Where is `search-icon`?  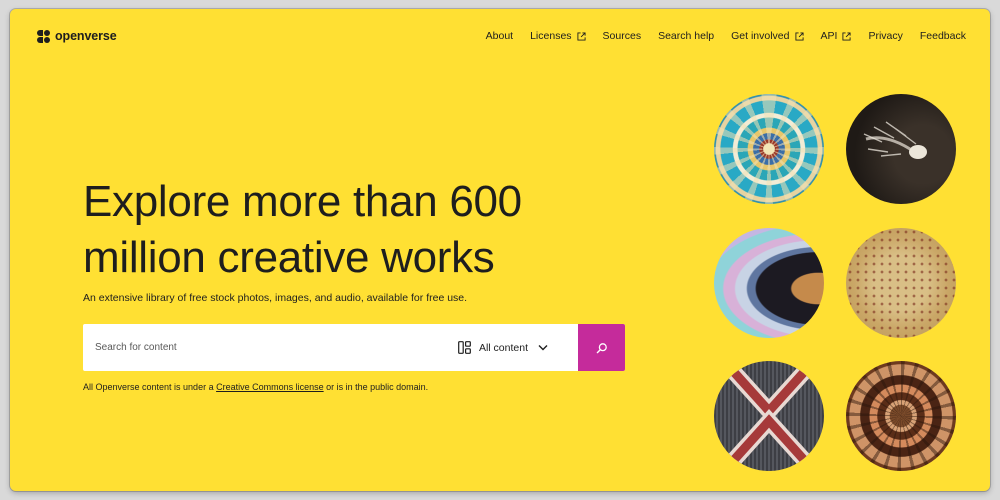
search-icon is located at coordinates (601, 347).